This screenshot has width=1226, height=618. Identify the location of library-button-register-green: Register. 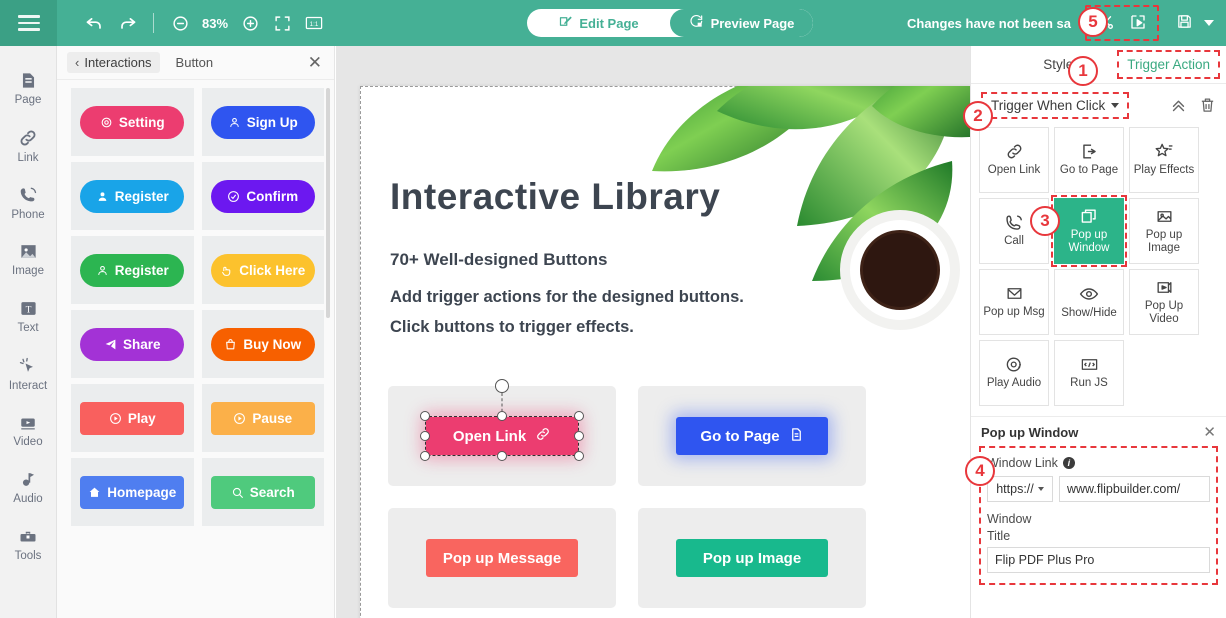
(132, 270).